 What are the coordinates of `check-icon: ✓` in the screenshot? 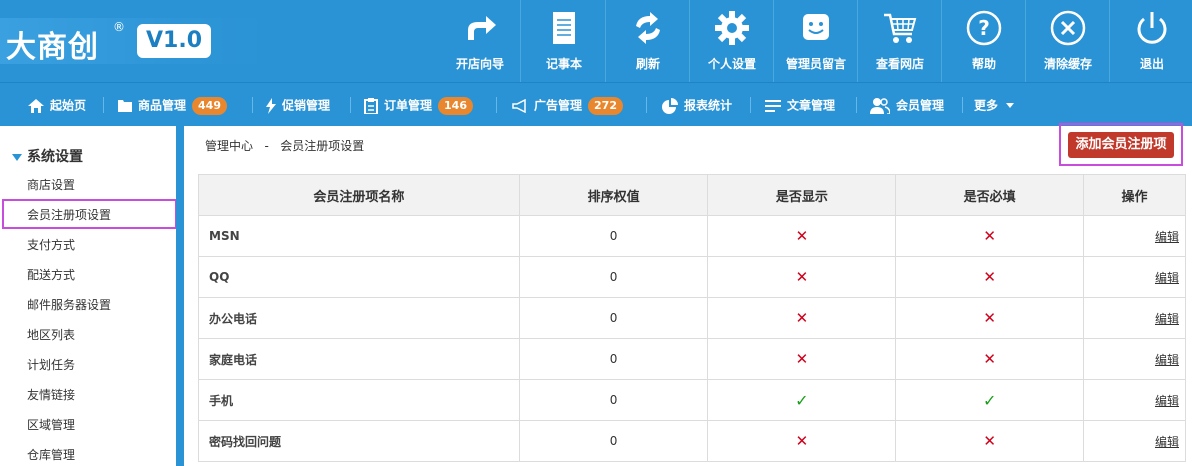 It's located at (989, 400).